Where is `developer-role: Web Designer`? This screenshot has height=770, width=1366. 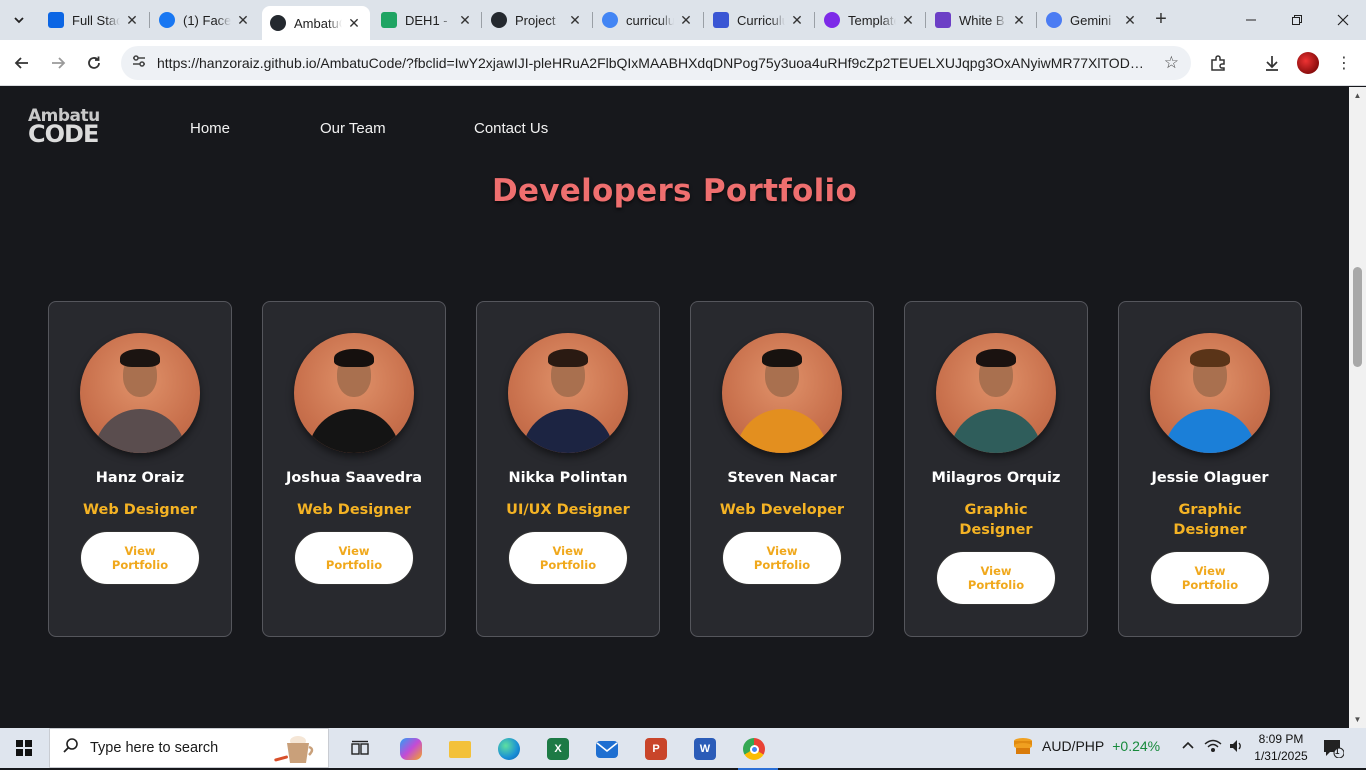 developer-role: Web Designer is located at coordinates (140, 510).